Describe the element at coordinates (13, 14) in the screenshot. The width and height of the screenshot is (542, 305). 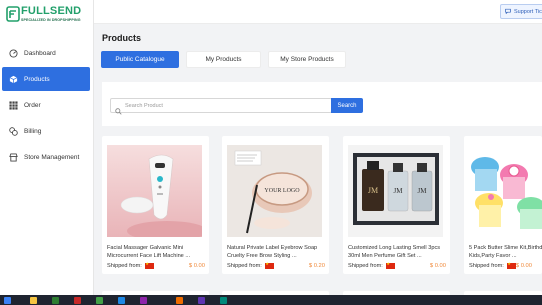
I see `fullsend-logo-icon` at that location.